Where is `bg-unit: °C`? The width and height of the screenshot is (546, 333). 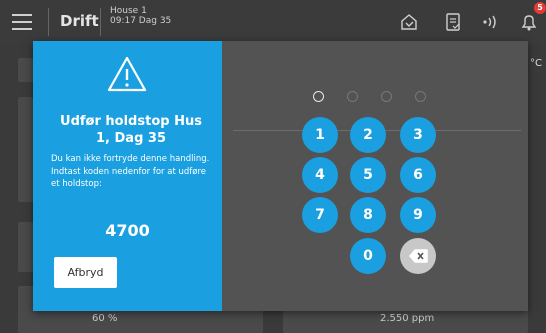
bg-unit: °C is located at coordinates (536, 63).